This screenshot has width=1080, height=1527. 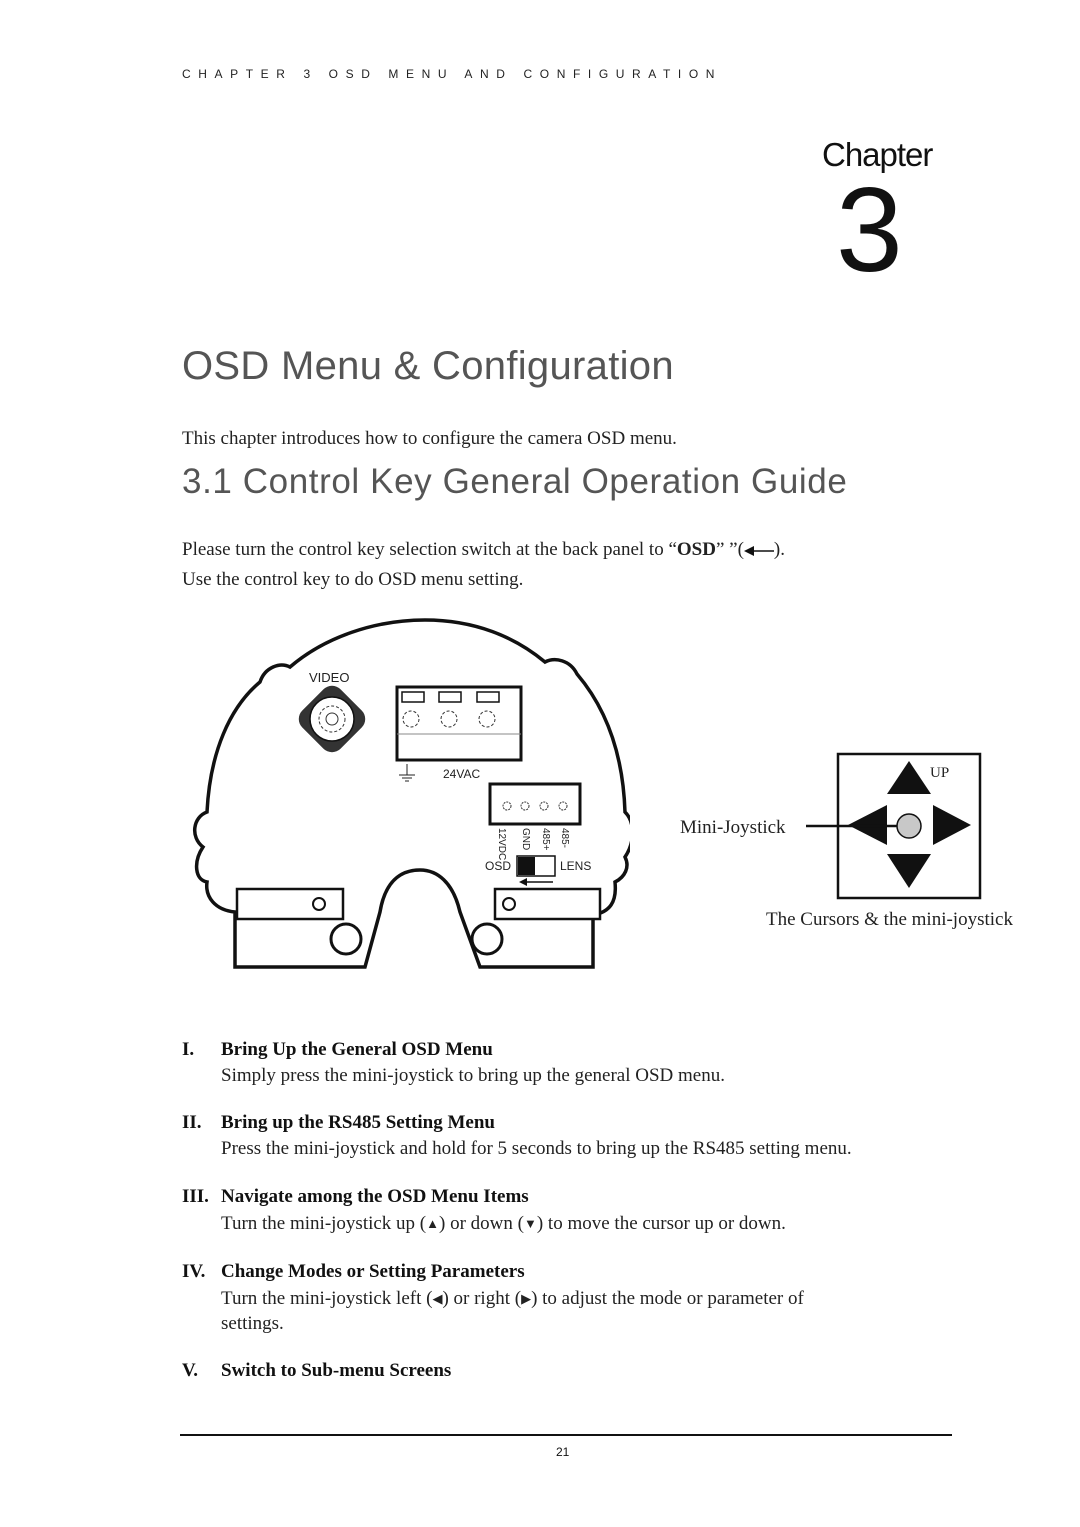 I want to click on ground-icon, so click(x=407, y=773).